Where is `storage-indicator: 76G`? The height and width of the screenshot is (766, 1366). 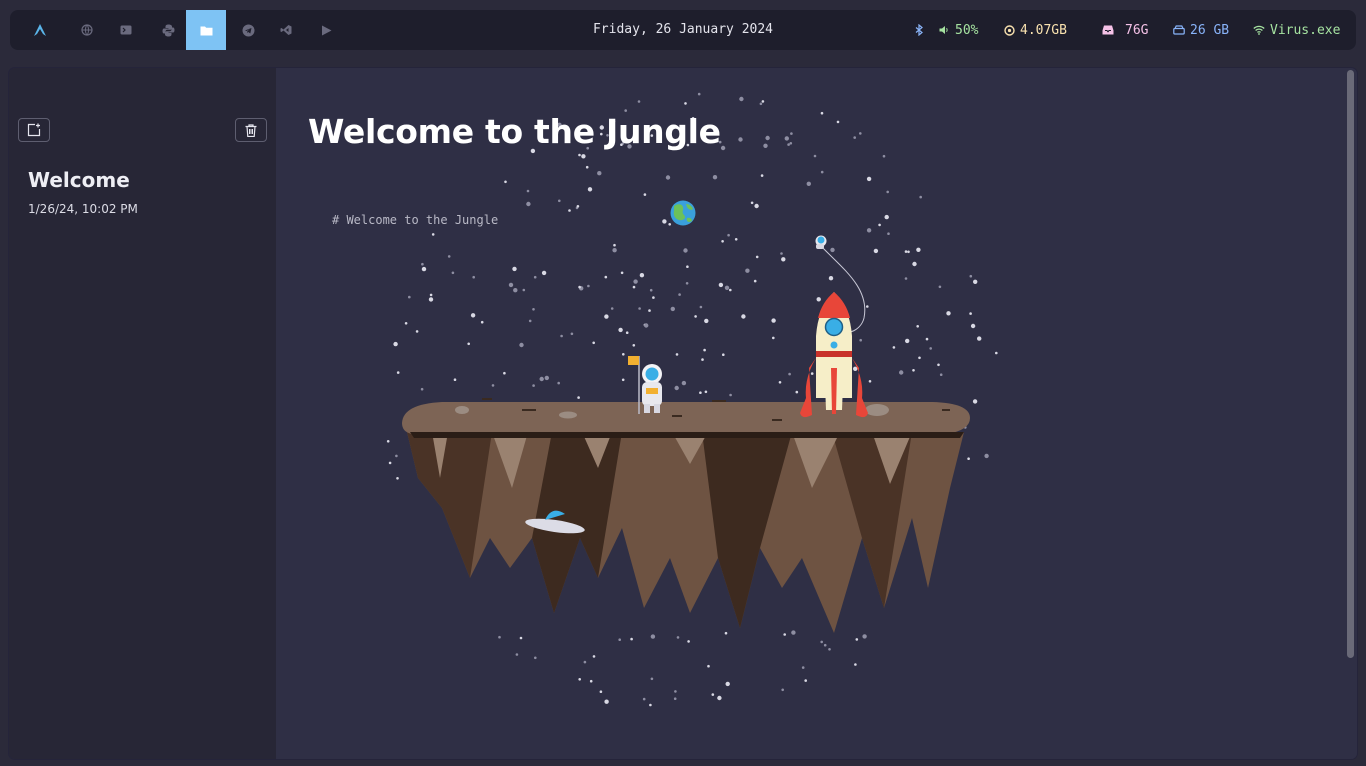
storage-indicator: 76G is located at coordinates (1125, 30).